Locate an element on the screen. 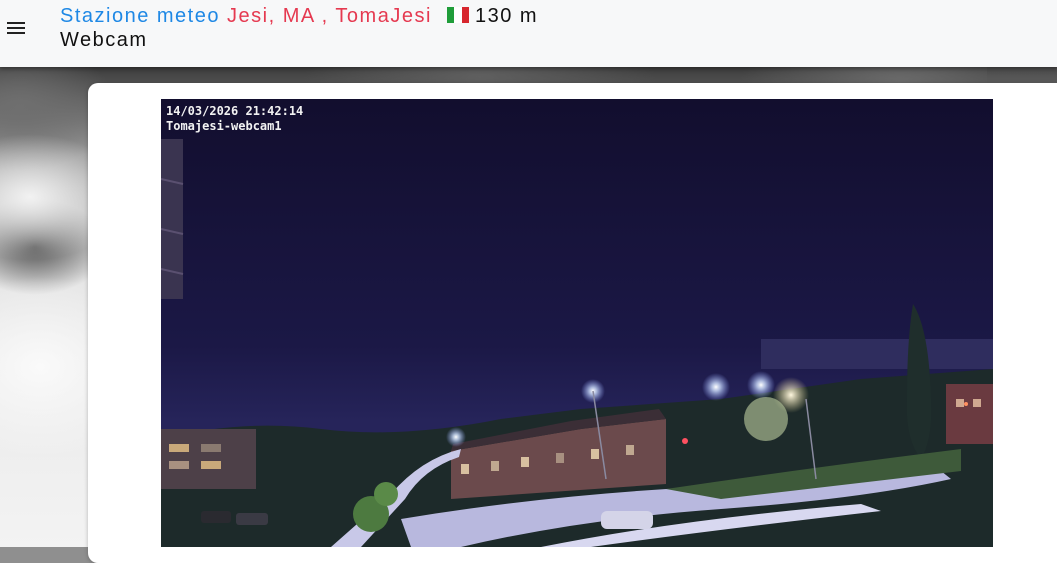 This screenshot has height=563, width=1057. station-location: Jesi, MA , TomaJesi is located at coordinates (329, 16).